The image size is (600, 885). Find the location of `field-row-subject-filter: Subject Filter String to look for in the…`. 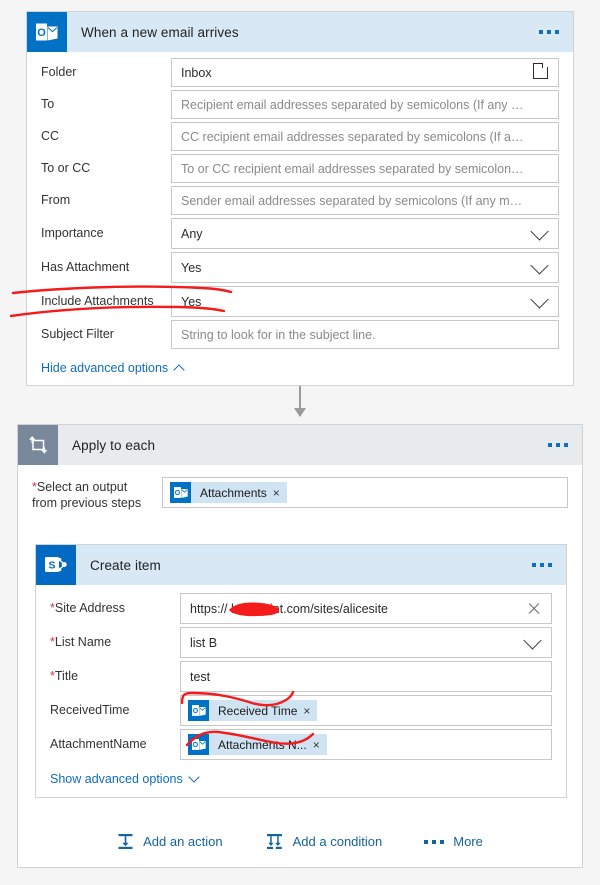

field-row-subject-filter: Subject Filter String to look for in the… is located at coordinates (300, 334).